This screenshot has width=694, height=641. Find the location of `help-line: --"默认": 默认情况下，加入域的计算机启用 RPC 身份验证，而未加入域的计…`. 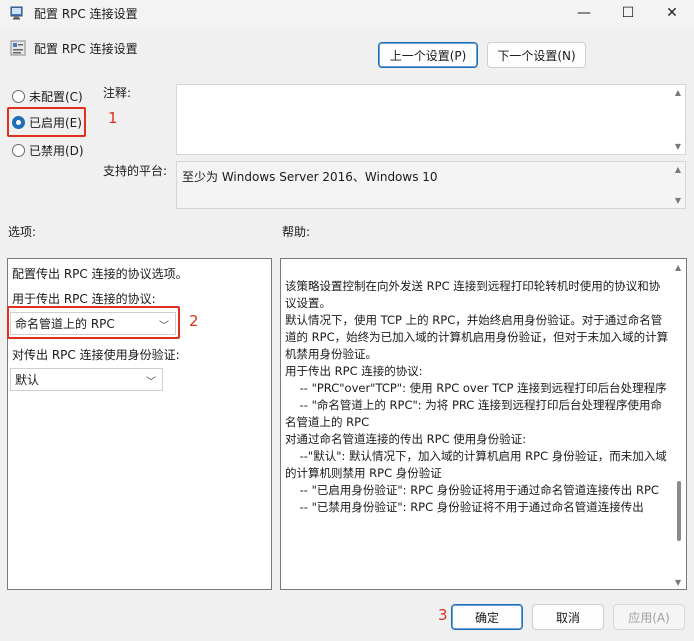

help-line: --"默认": 默认情况下，加入域的计算机启用 RPC 身份验证，而未加入域的计… is located at coordinates (476, 464).